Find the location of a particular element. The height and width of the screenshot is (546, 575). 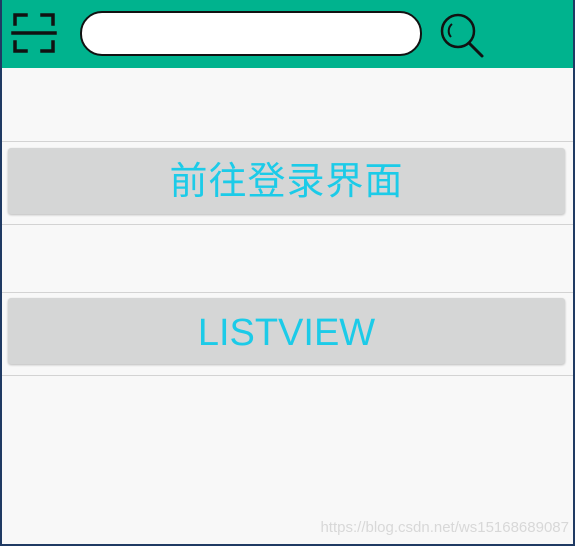

scan-icon is located at coordinates (34, 33).